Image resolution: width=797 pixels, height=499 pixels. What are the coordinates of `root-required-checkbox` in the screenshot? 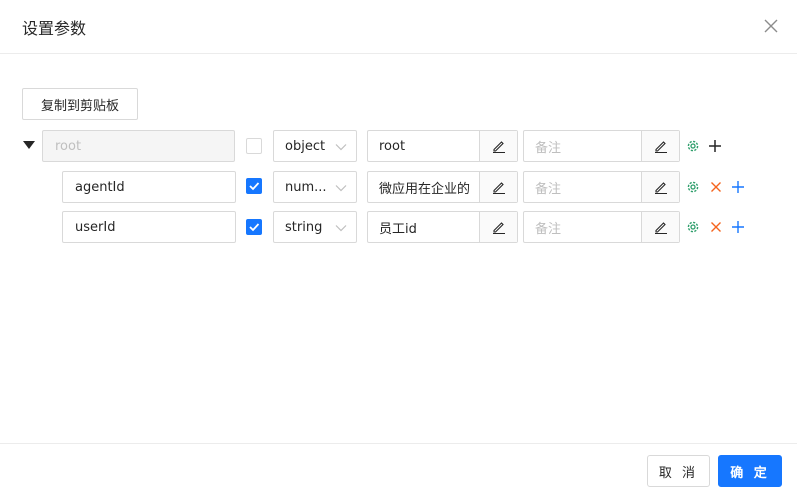 It's located at (254, 146).